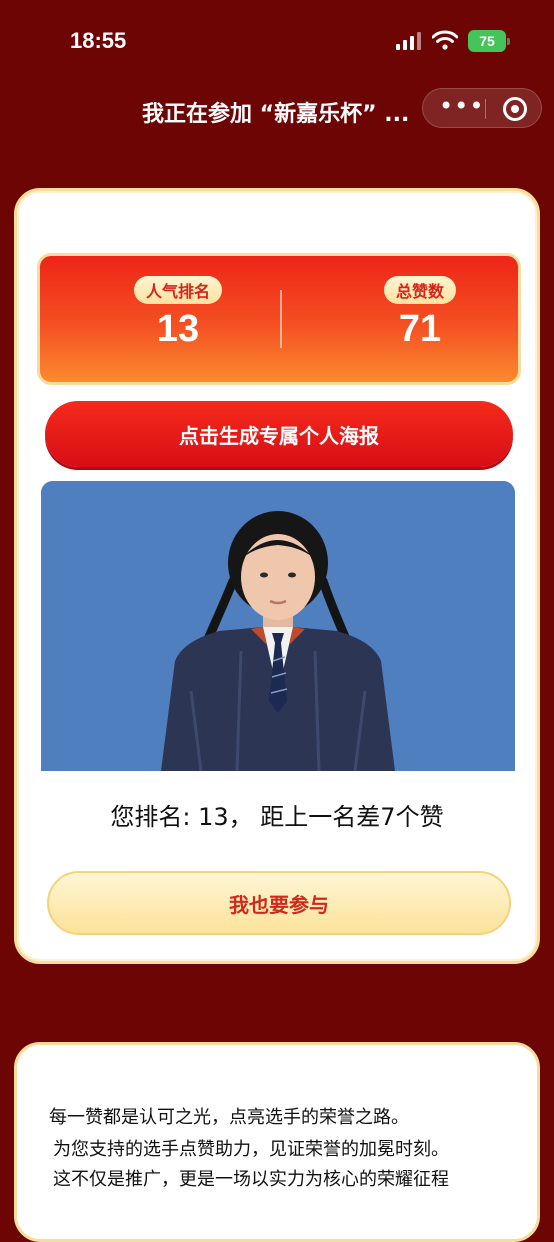 The width and height of the screenshot is (554, 1242). Describe the element at coordinates (178, 329) in the screenshot. I see `popularity-rank-value: 13` at that location.